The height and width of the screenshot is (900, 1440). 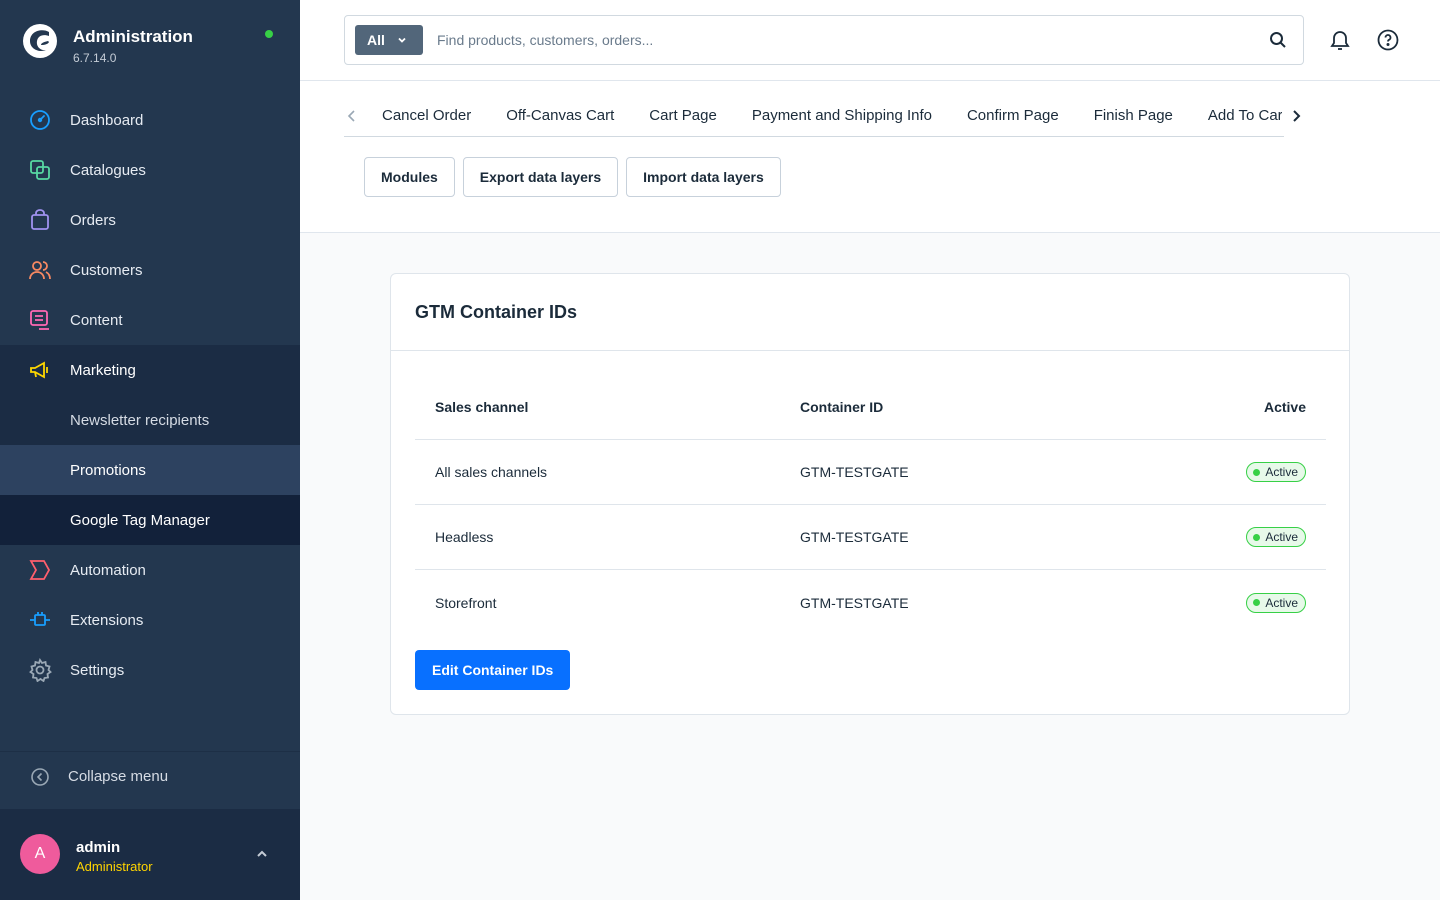 What do you see at coordinates (40, 219) in the screenshot?
I see `shopping-bag-icon` at bounding box center [40, 219].